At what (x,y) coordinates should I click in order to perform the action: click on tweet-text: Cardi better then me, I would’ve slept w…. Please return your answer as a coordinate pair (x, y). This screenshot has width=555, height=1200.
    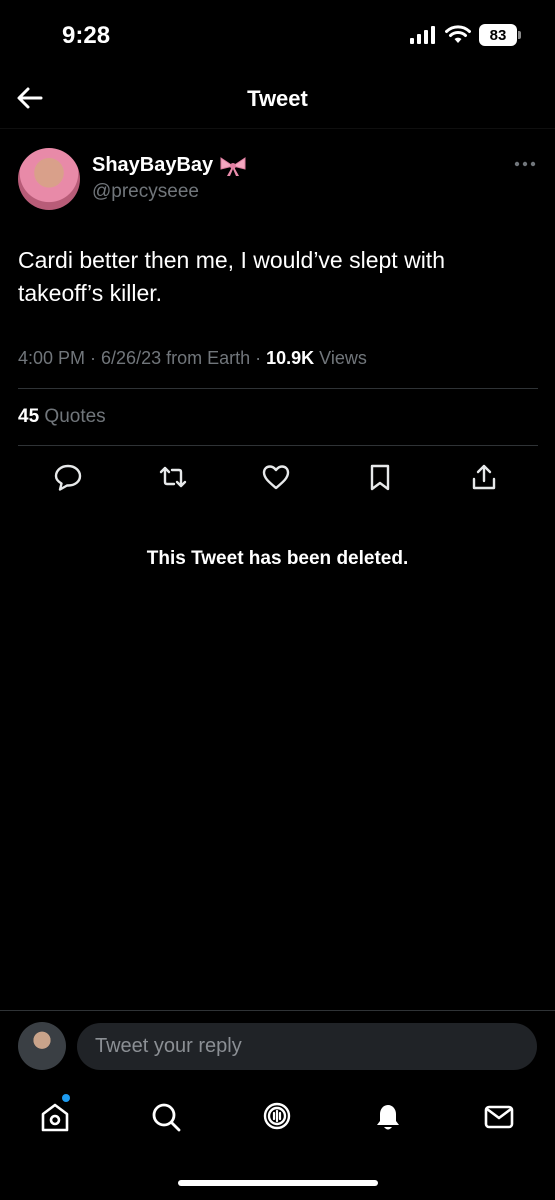
    Looking at the image, I should click on (231, 276).